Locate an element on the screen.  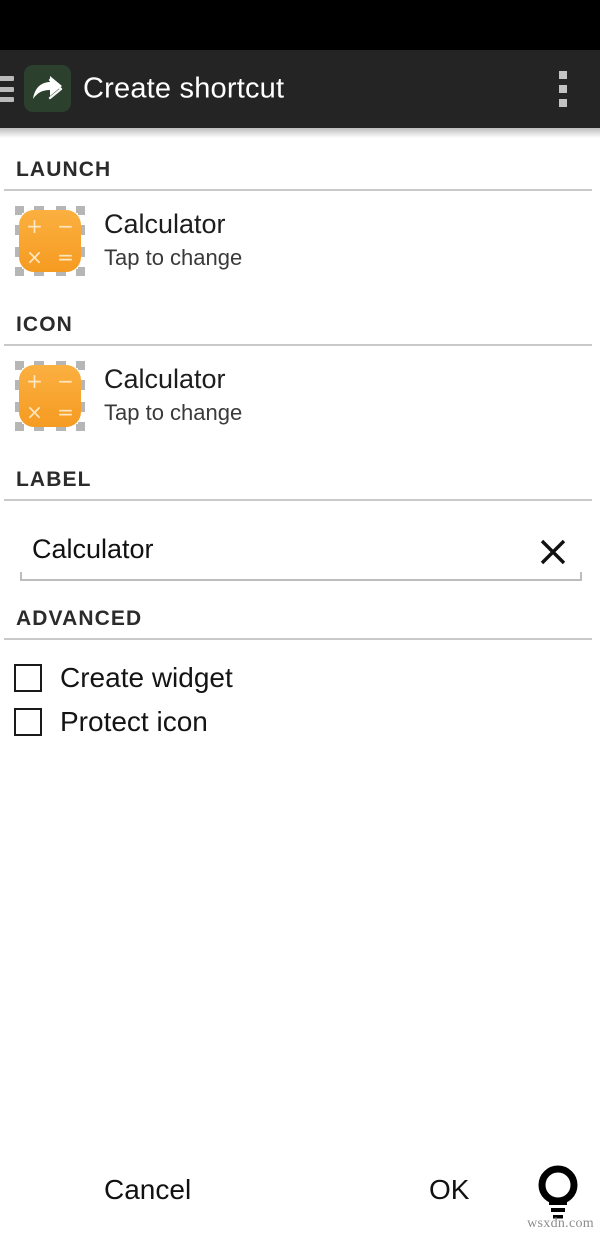
close-icon is located at coordinates (553, 552).